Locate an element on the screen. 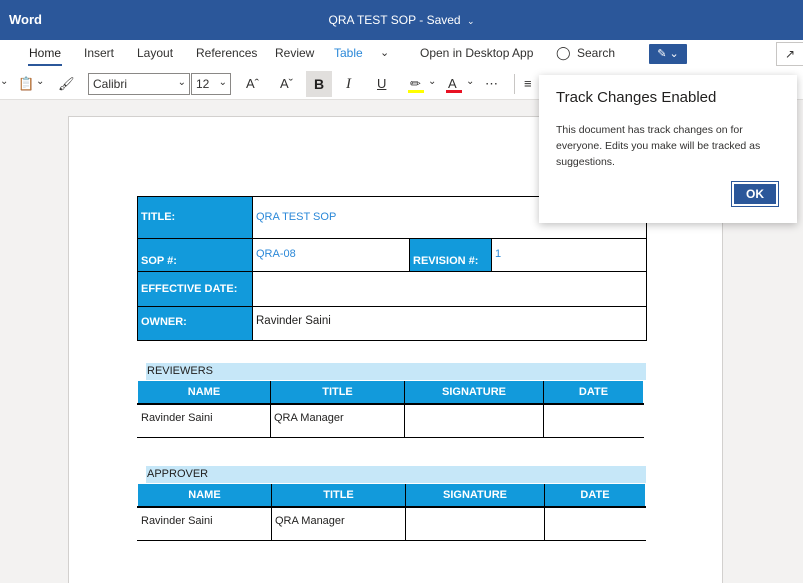 The image size is (803, 583). paste-icon: 📋 is located at coordinates (26, 84).